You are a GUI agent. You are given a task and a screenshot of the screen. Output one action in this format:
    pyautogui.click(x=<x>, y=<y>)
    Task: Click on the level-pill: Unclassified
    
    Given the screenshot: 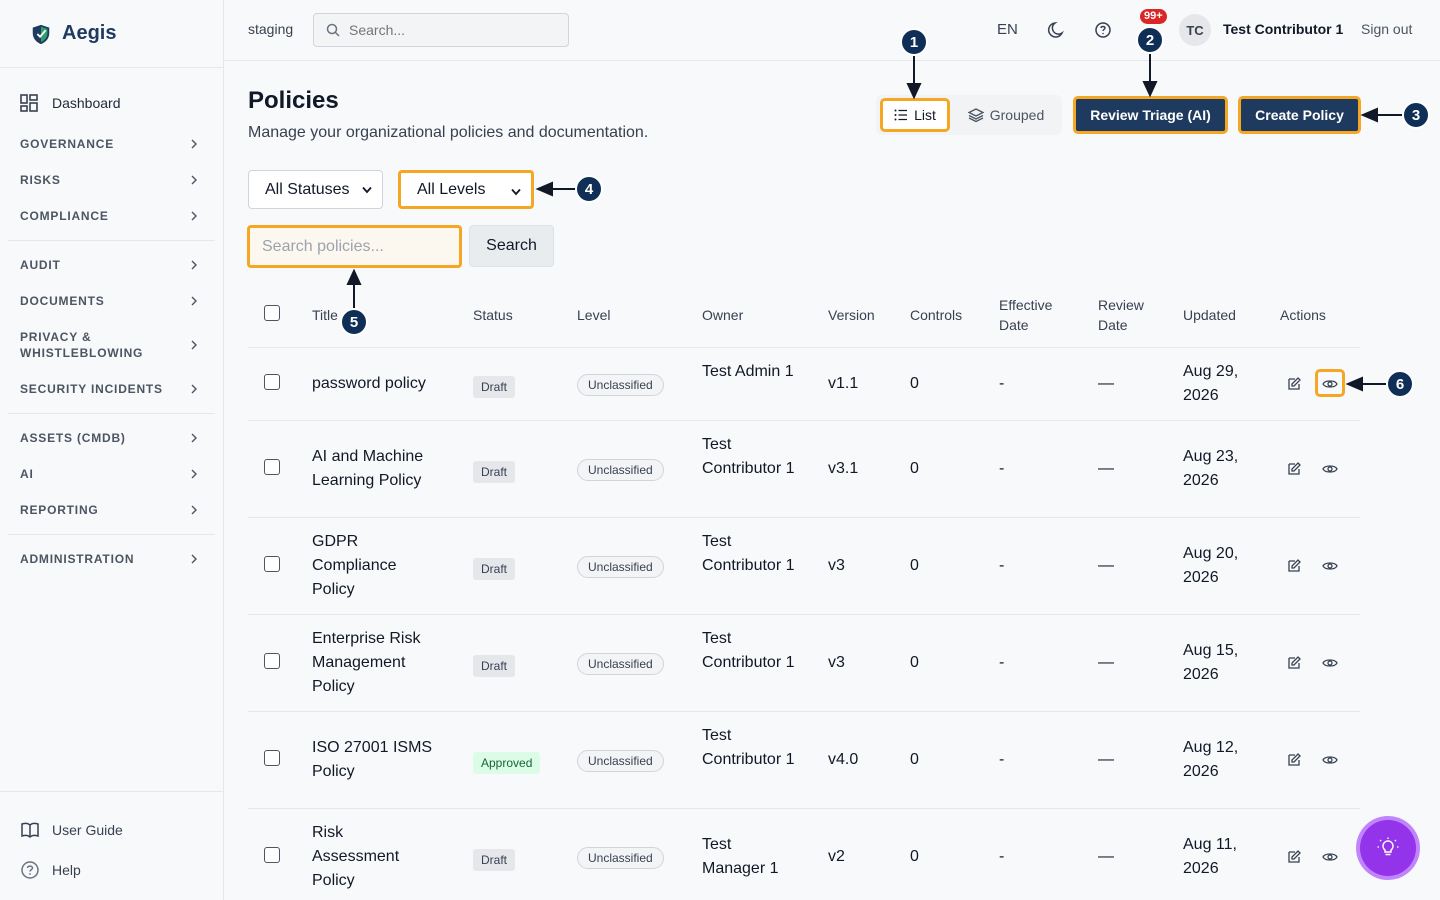 What is the action you would take?
    pyautogui.click(x=620, y=761)
    